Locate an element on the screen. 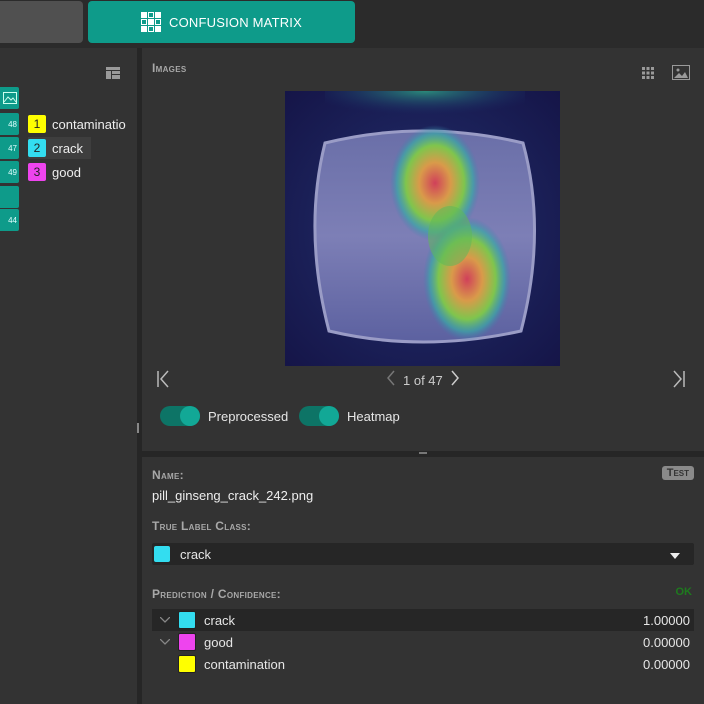 This screenshot has width=704, height=704. top-bar: CONFUSION MATRIX is located at coordinates (352, 24).